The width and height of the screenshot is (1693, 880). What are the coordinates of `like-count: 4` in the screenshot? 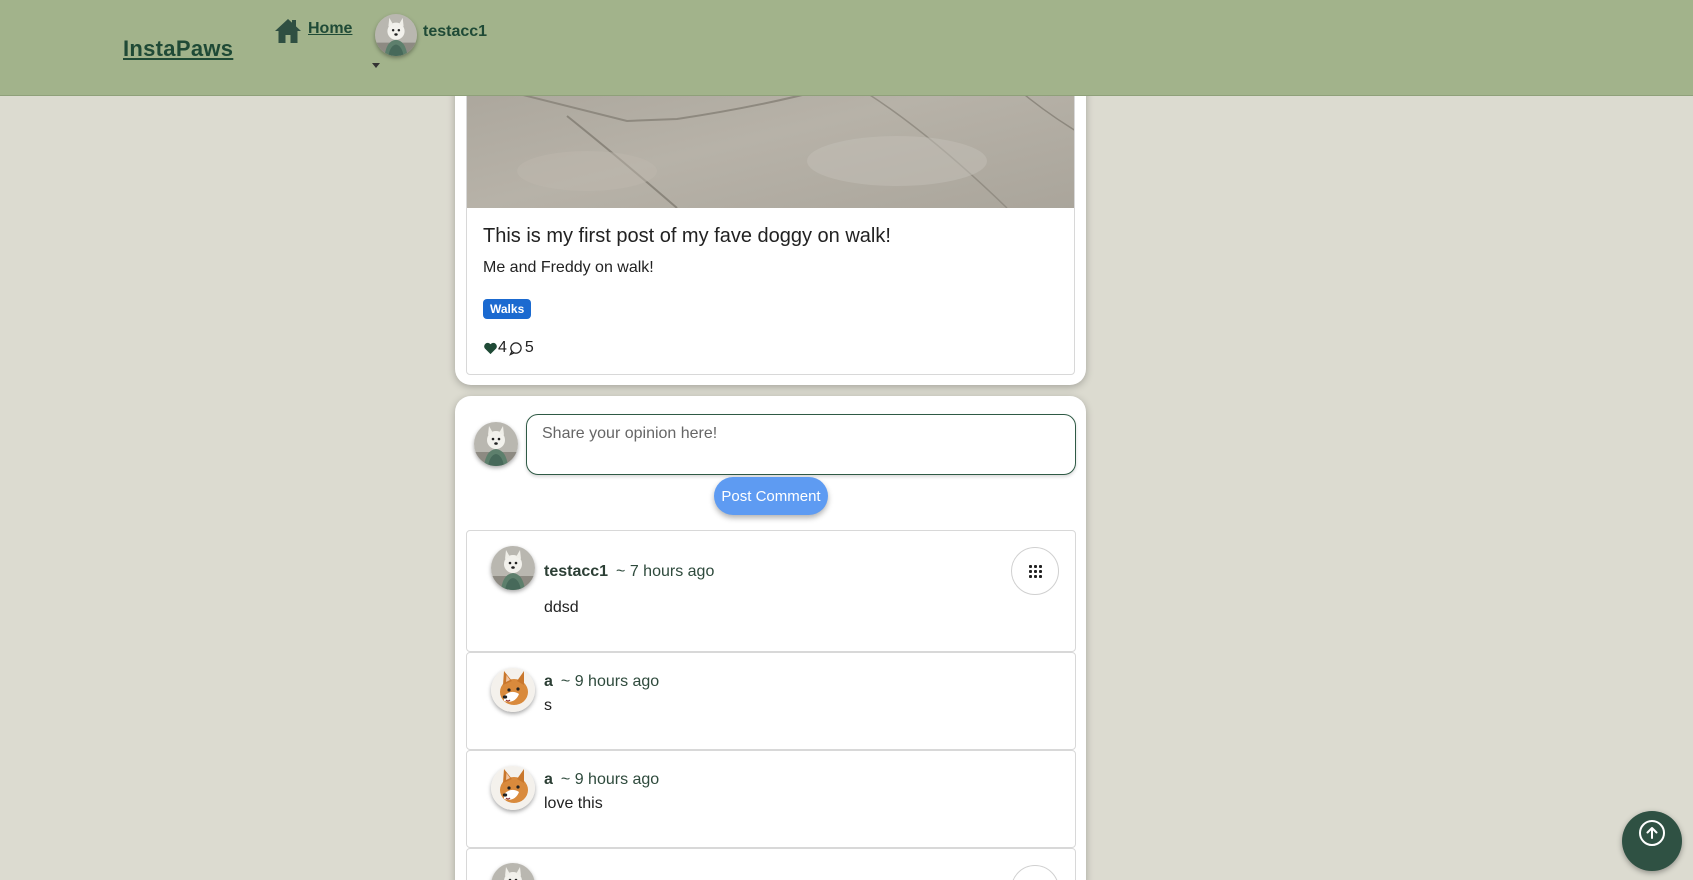 It's located at (502, 347).